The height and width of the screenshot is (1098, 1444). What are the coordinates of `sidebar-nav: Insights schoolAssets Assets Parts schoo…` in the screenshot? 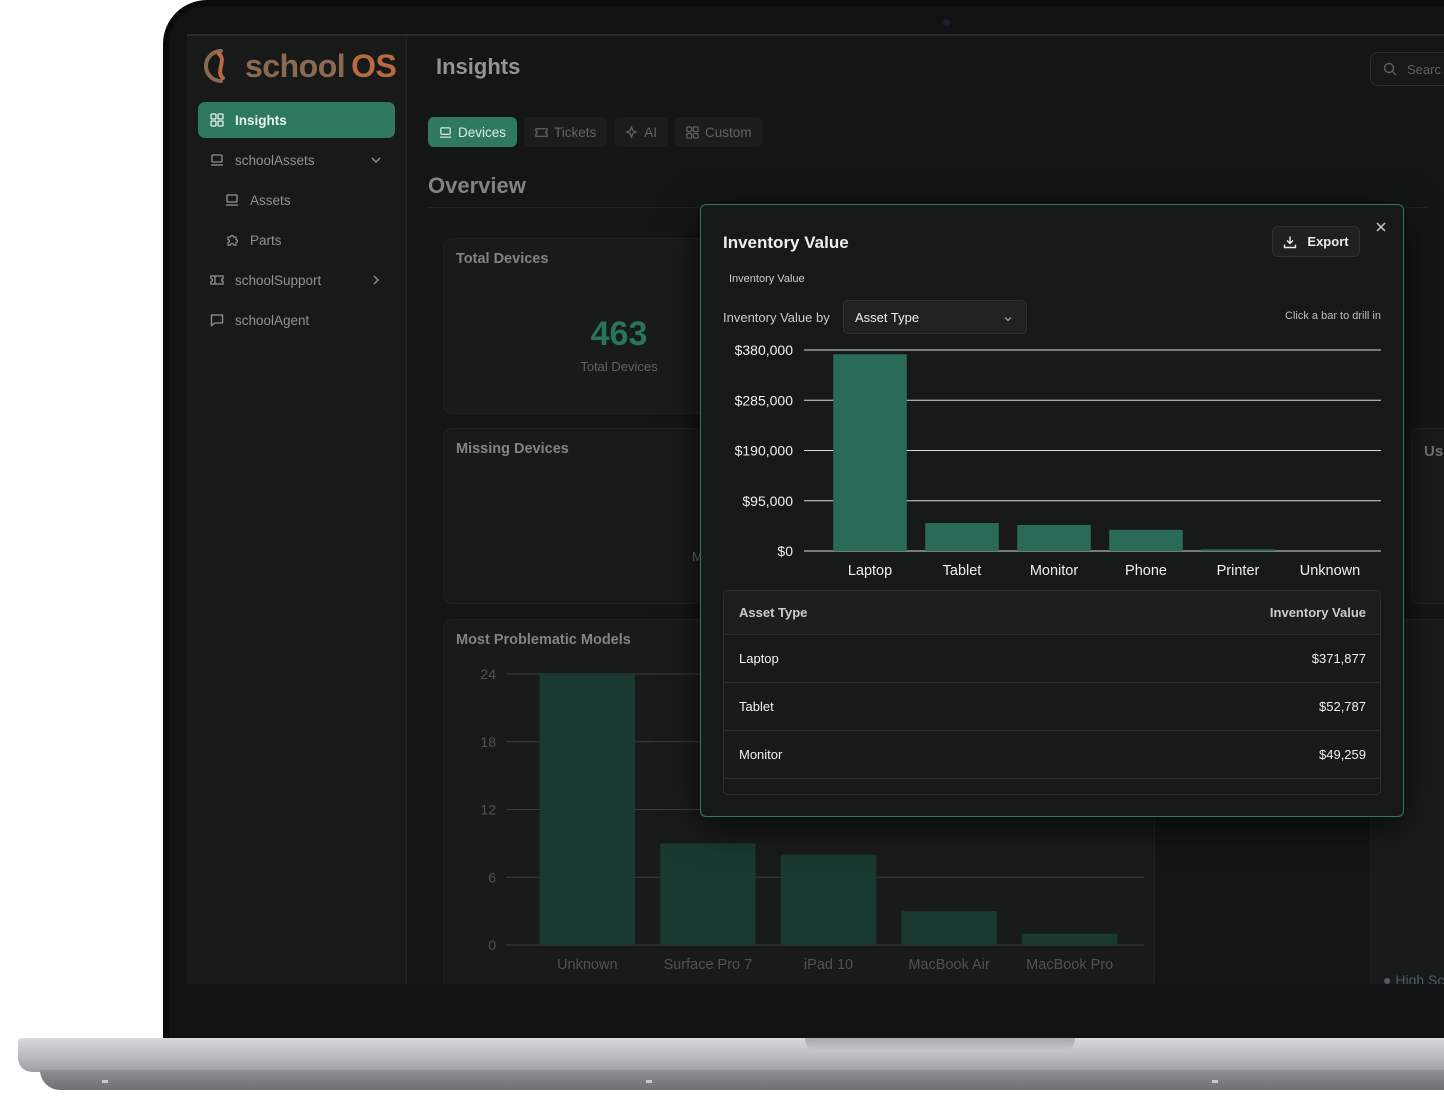 It's located at (296, 222).